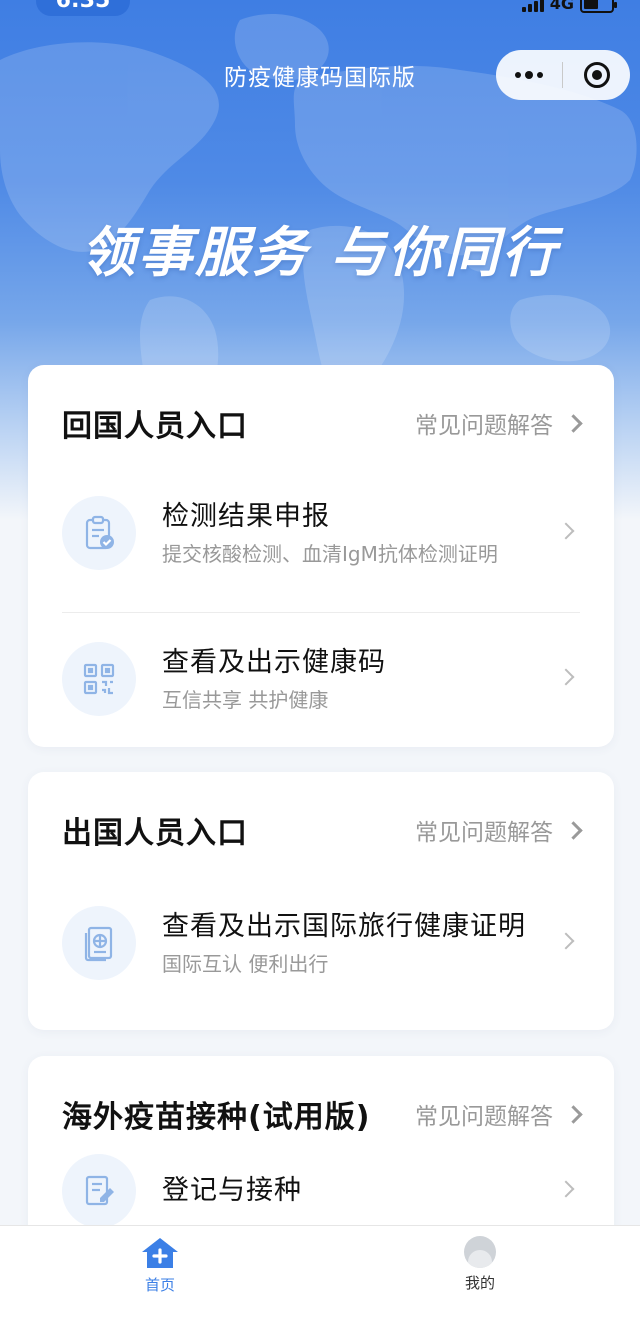  Describe the element at coordinates (561, 6) in the screenshot. I see `network-type: 4G` at that location.